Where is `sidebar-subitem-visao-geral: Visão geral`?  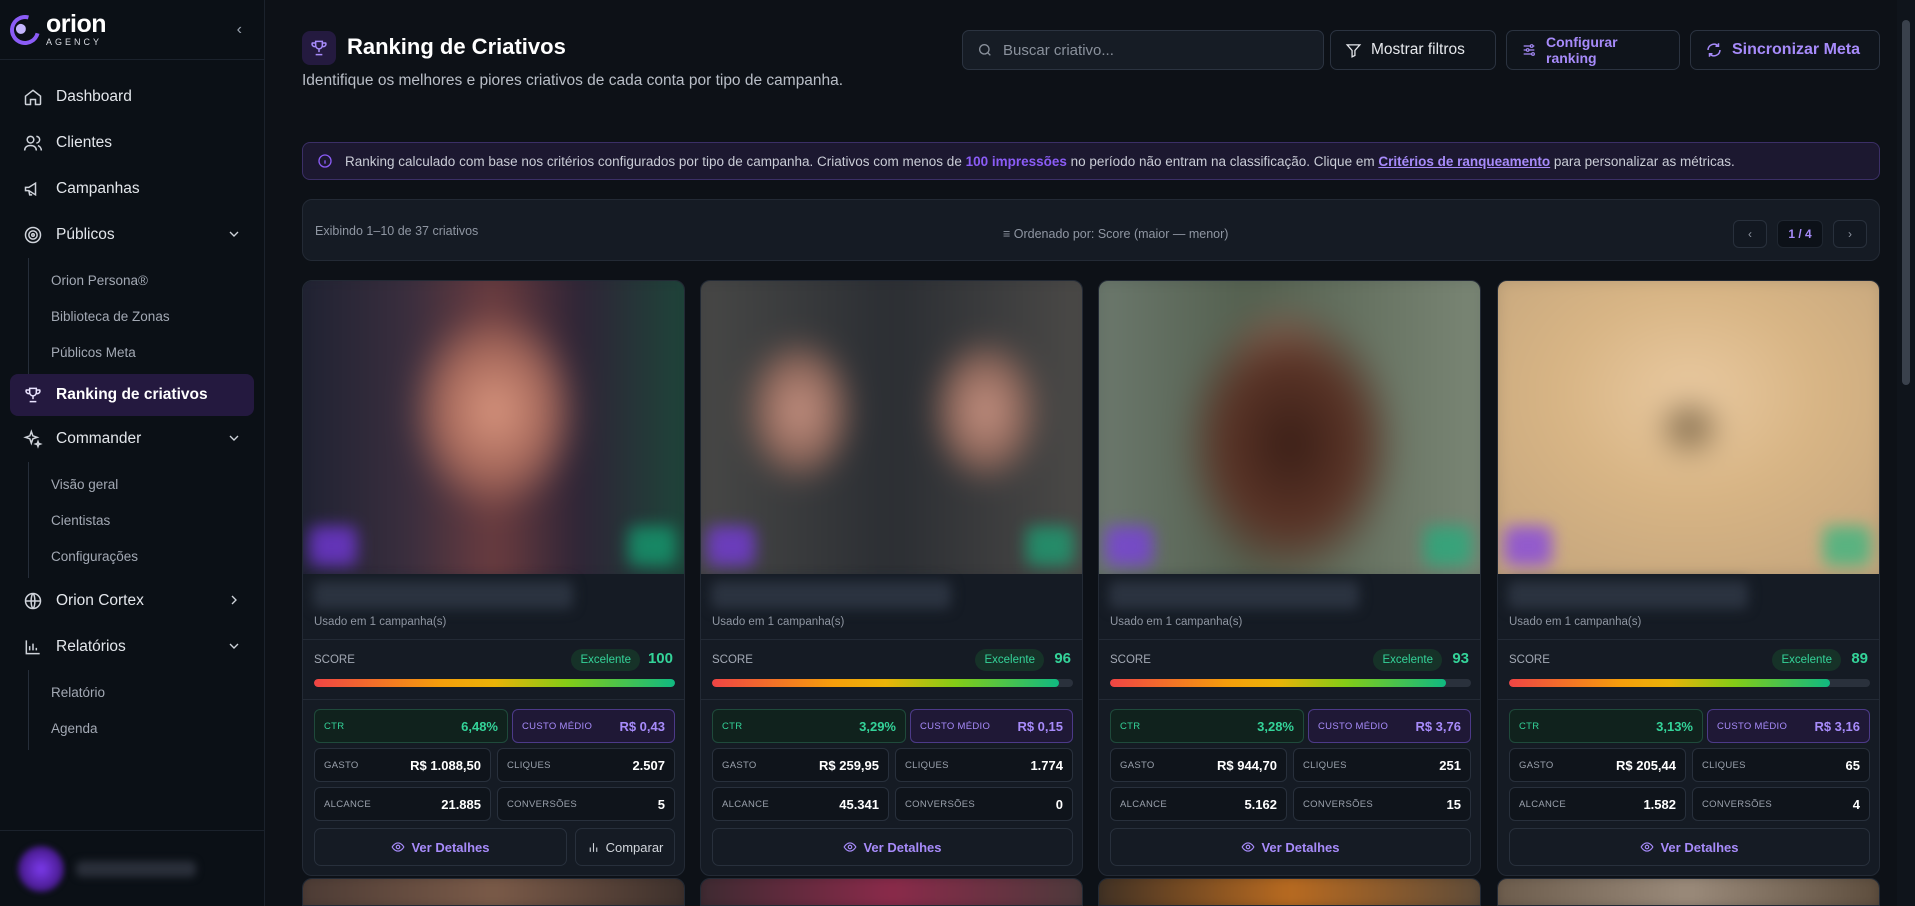
sidebar-subitem-visao-geral: Visão geral is located at coordinates (146, 484).